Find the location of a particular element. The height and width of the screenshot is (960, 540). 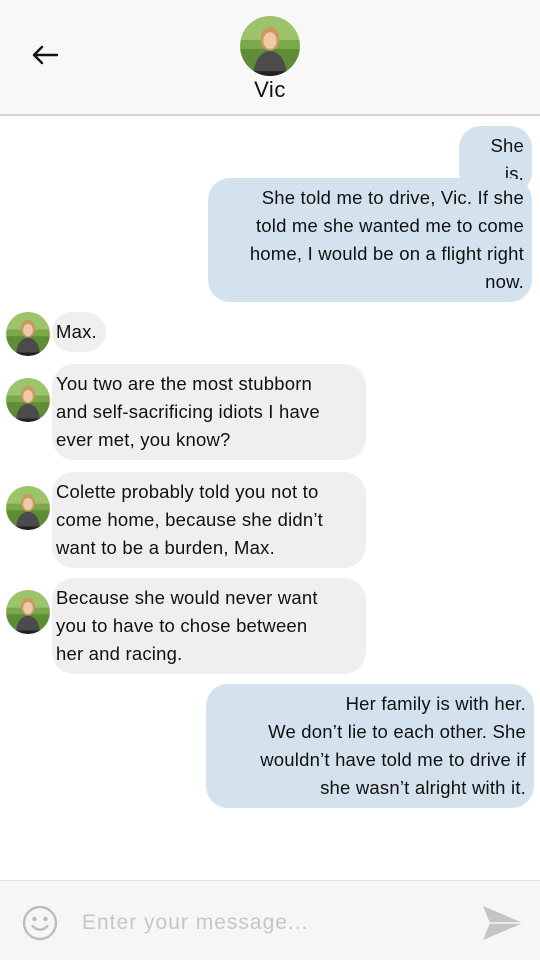

bubble-line: you to have to chose between is located at coordinates (182, 625).